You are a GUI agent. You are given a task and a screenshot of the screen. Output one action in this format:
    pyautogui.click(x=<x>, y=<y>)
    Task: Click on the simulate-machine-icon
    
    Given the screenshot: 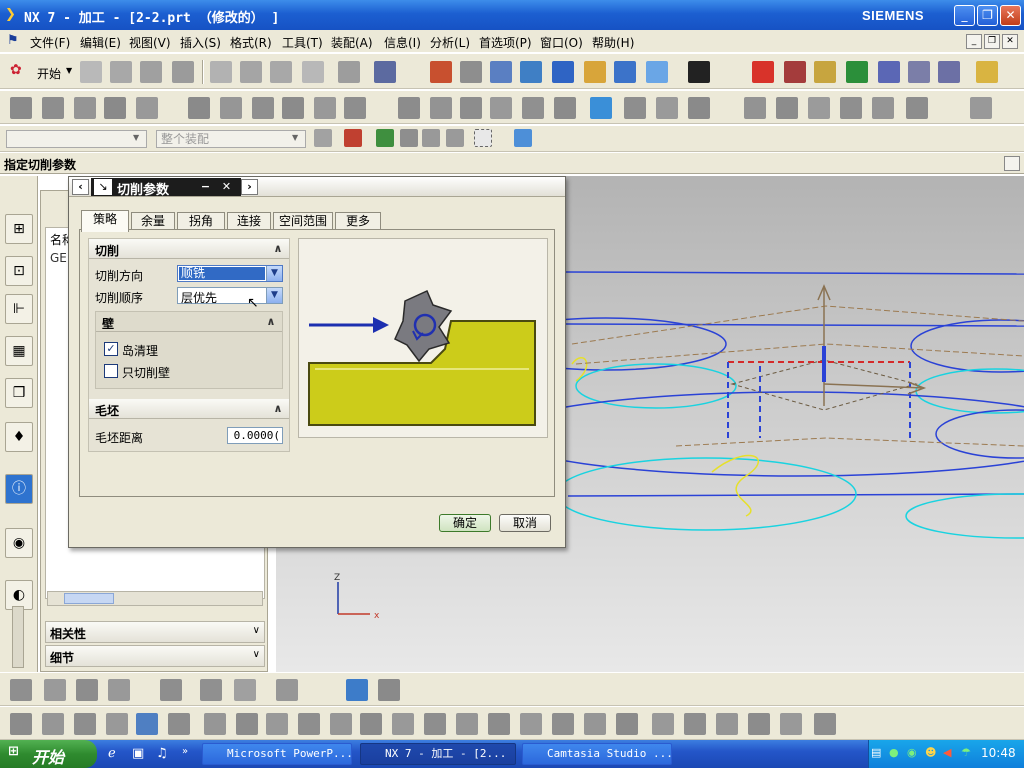 What is the action you would take?
    pyautogui.click(x=277, y=724)
    